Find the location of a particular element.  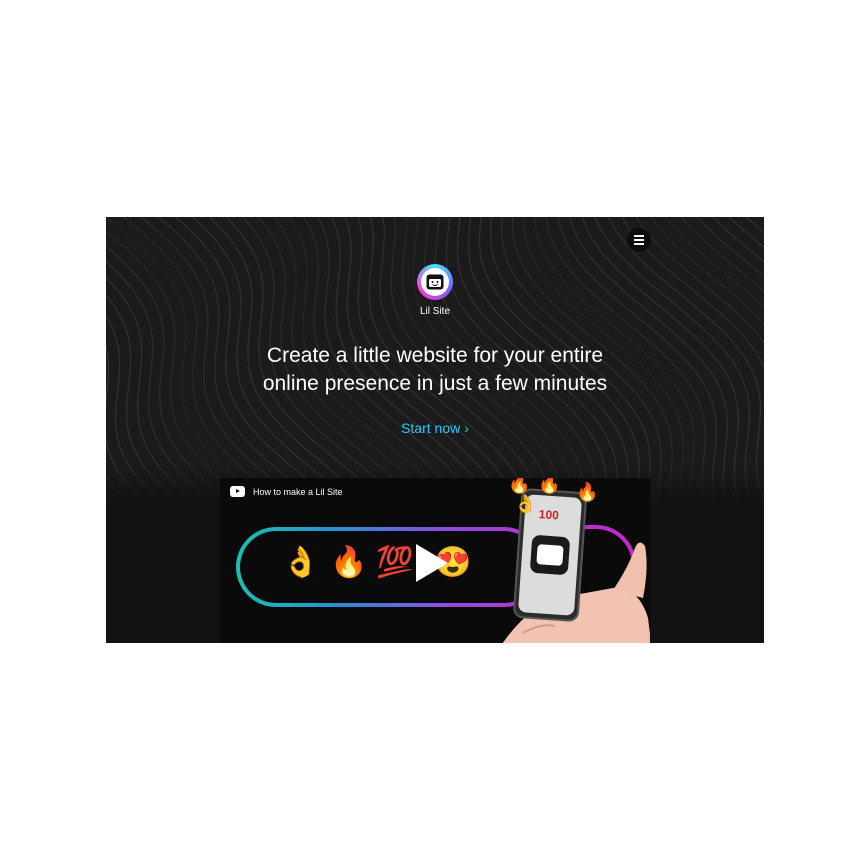

video-title: How to make a Lil Site is located at coordinates (298, 492).